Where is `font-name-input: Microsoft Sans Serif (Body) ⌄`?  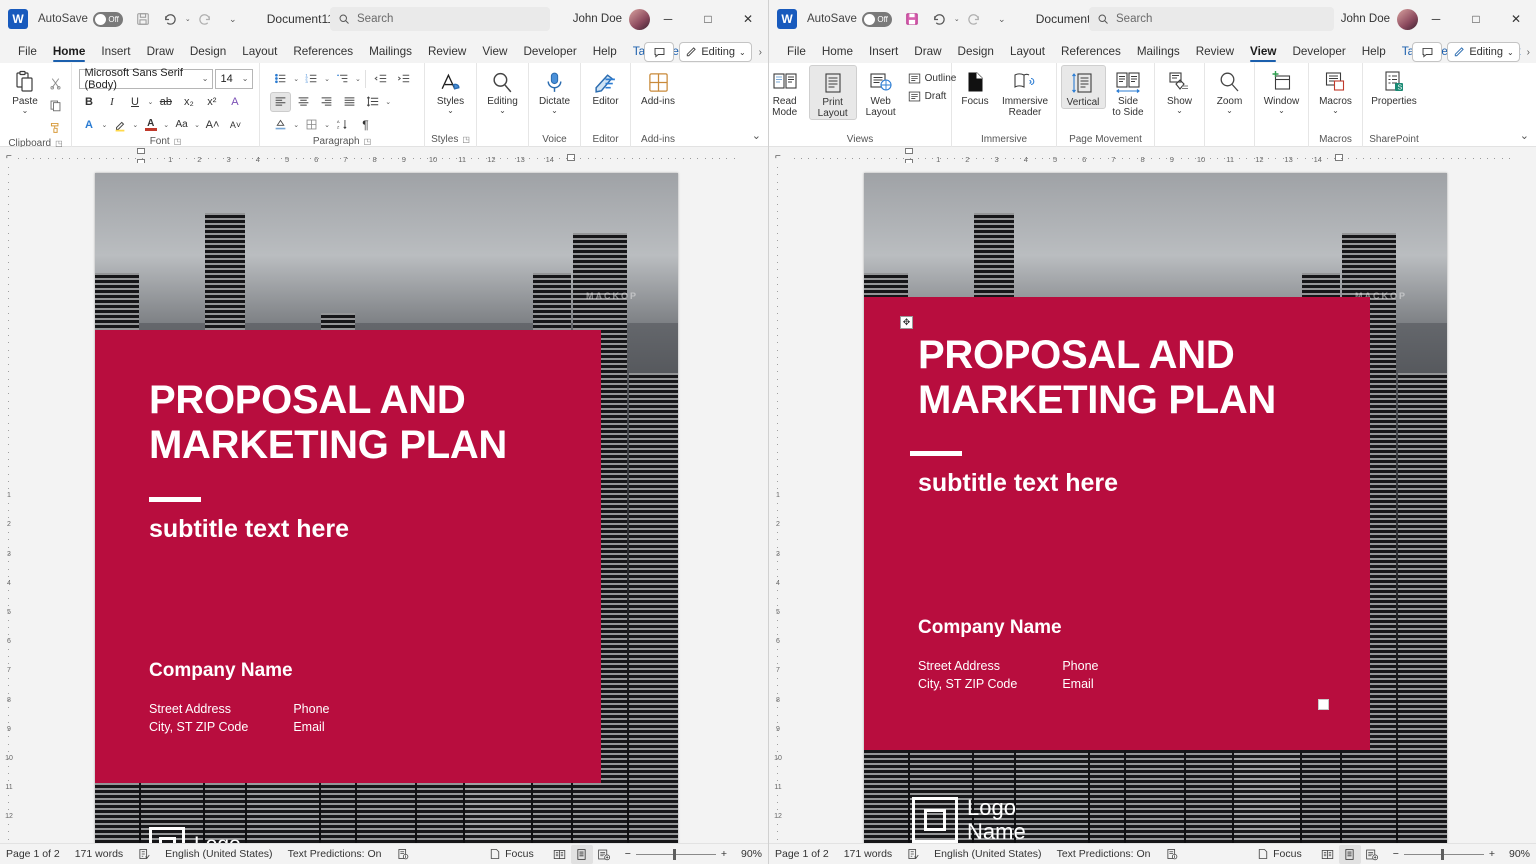
font-name-input: Microsoft Sans Serif (Body) ⌄ is located at coordinates (145, 79).